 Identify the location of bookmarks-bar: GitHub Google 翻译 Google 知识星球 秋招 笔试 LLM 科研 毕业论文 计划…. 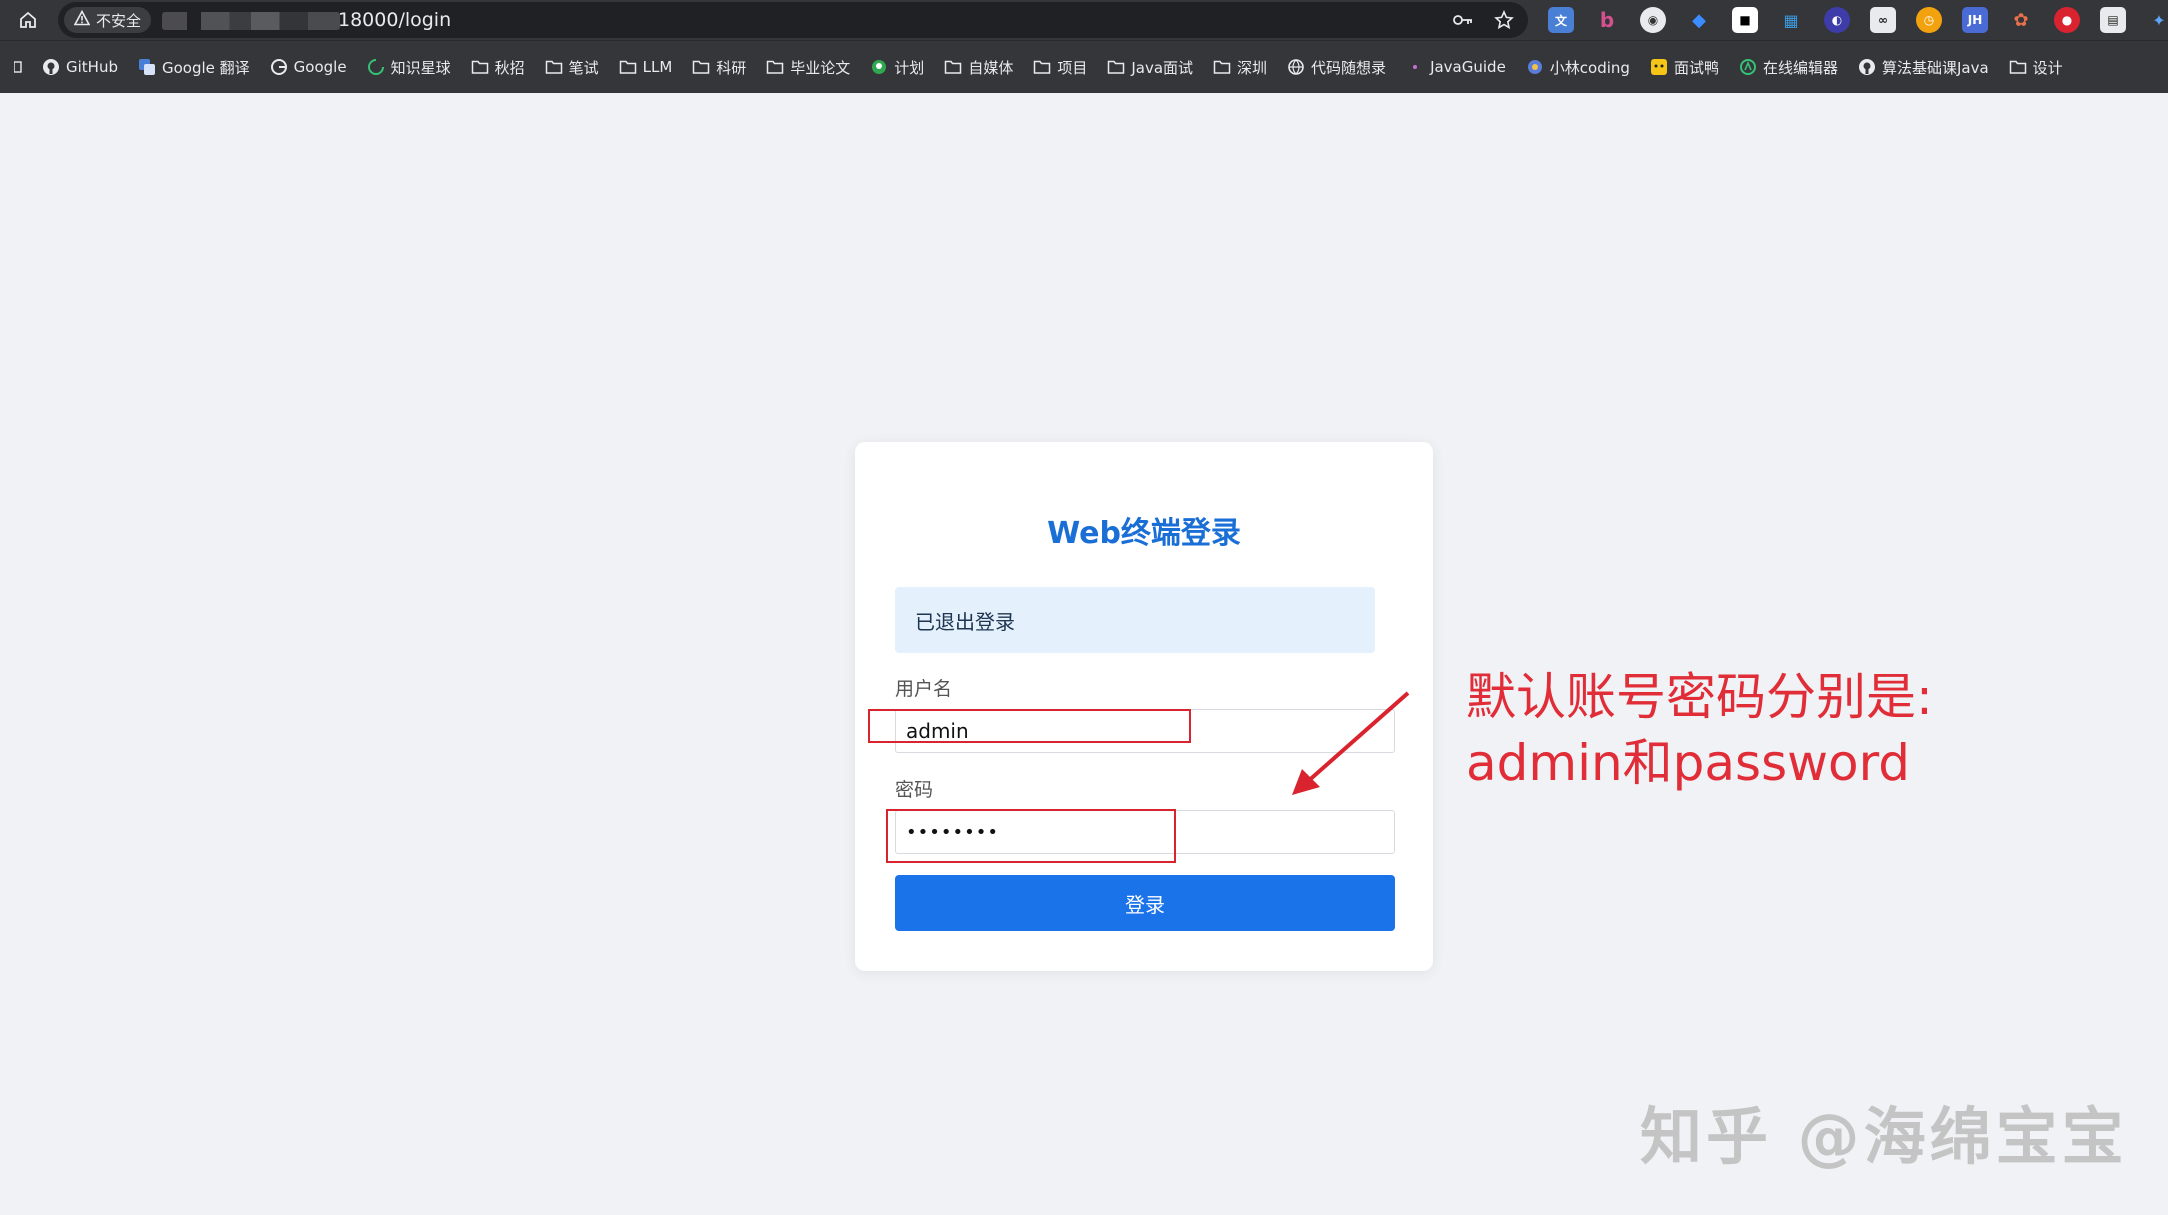
(1084, 66).